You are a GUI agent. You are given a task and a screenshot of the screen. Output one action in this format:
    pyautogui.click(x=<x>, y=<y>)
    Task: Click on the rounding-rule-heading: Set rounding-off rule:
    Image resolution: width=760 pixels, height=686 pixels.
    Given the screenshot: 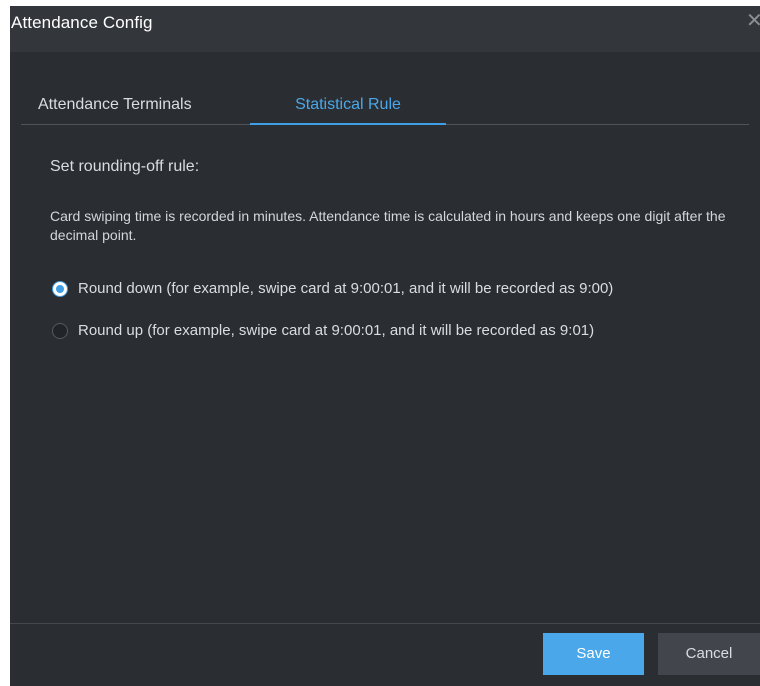 What is the action you would take?
    pyautogui.click(x=125, y=166)
    